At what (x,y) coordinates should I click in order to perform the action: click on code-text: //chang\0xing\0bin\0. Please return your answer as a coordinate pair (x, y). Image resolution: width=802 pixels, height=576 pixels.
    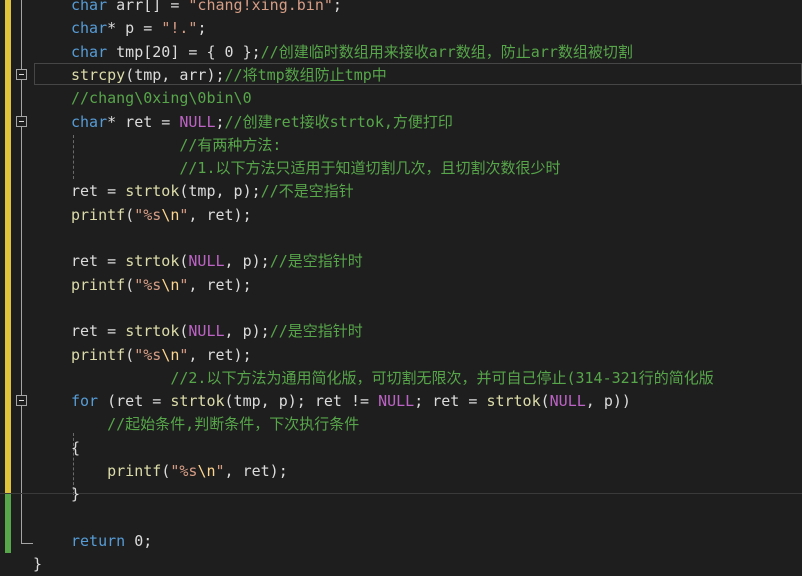
    Looking at the image, I should click on (161, 98).